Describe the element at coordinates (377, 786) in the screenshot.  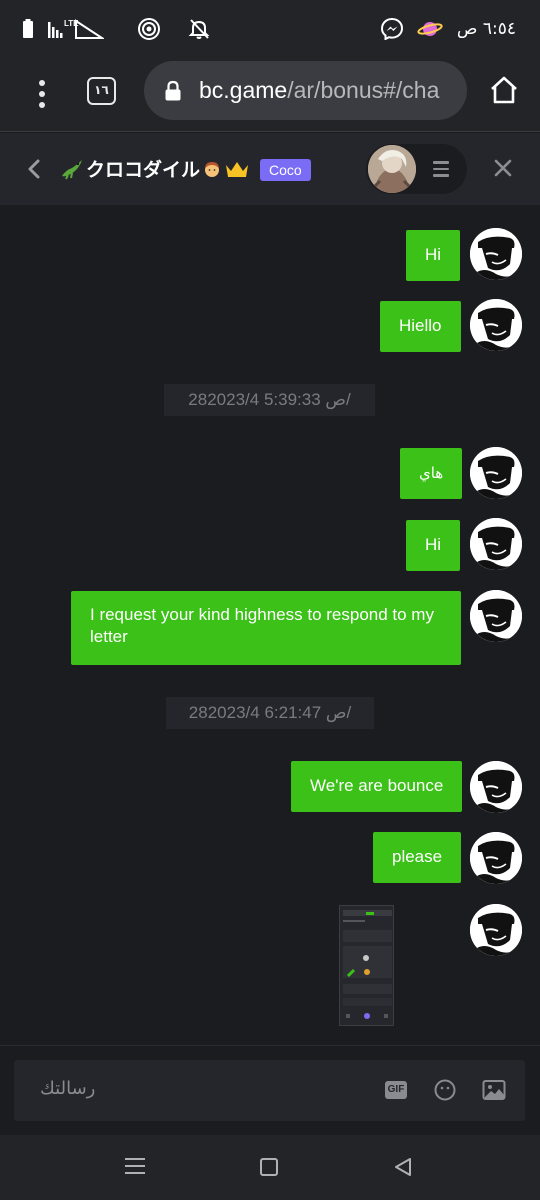
I see `message-bubble: We're are bounce` at that location.